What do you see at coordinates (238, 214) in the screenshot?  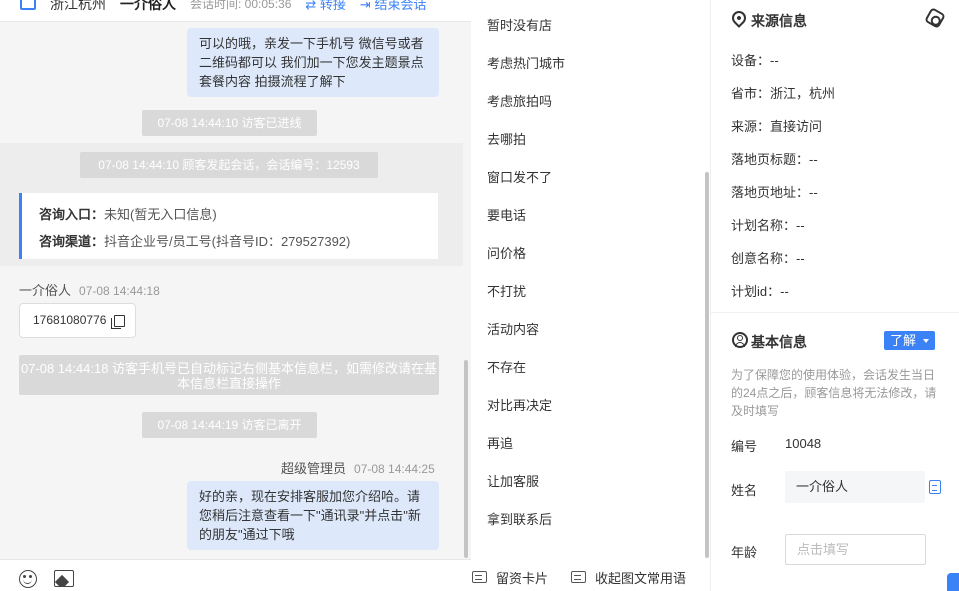 I see `entry-row: 咨询入口：未知(暂无入口信息)` at bounding box center [238, 214].